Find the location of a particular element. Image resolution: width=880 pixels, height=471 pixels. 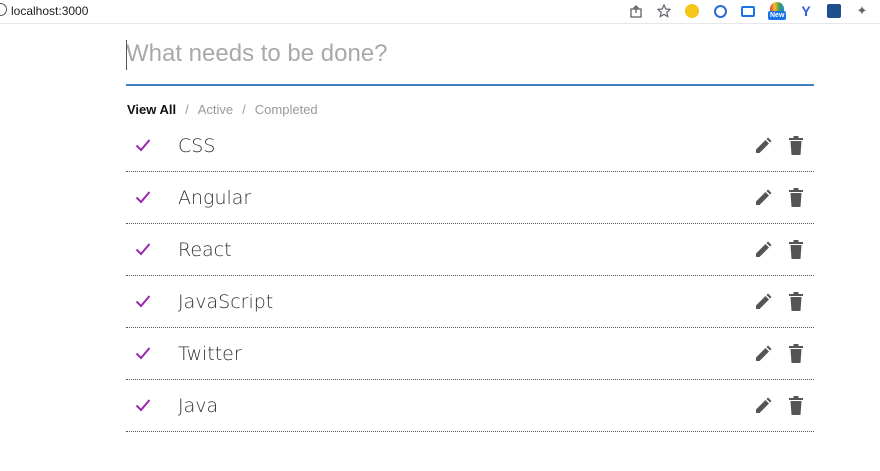

todo-item: React is located at coordinates (470, 250).